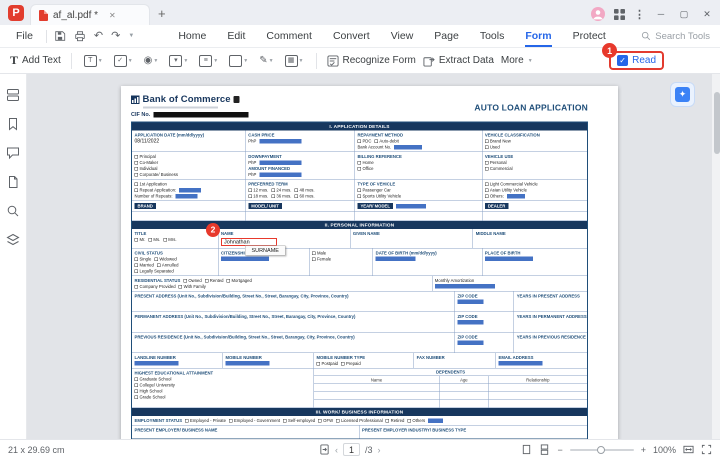 This screenshot has width=720, height=459. Describe the element at coordinates (90, 14) in the screenshot. I see `document-tab: af_al.pdf * ✕` at that location.